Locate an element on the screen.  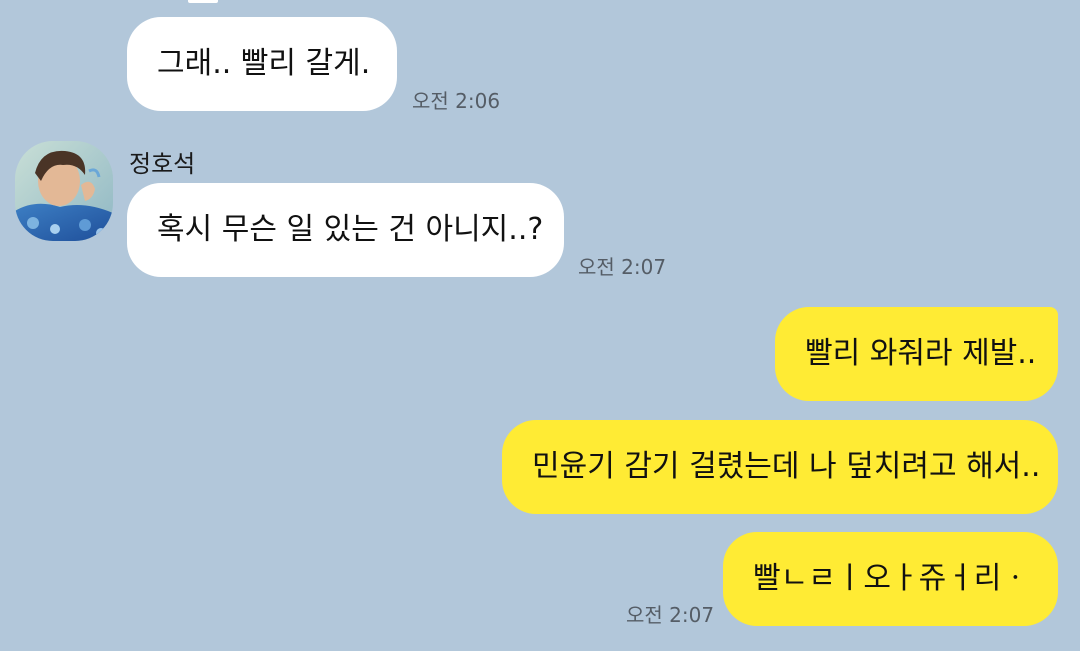
message-text: 빨리 와줘라 제발.. is located at coordinates (921, 353).